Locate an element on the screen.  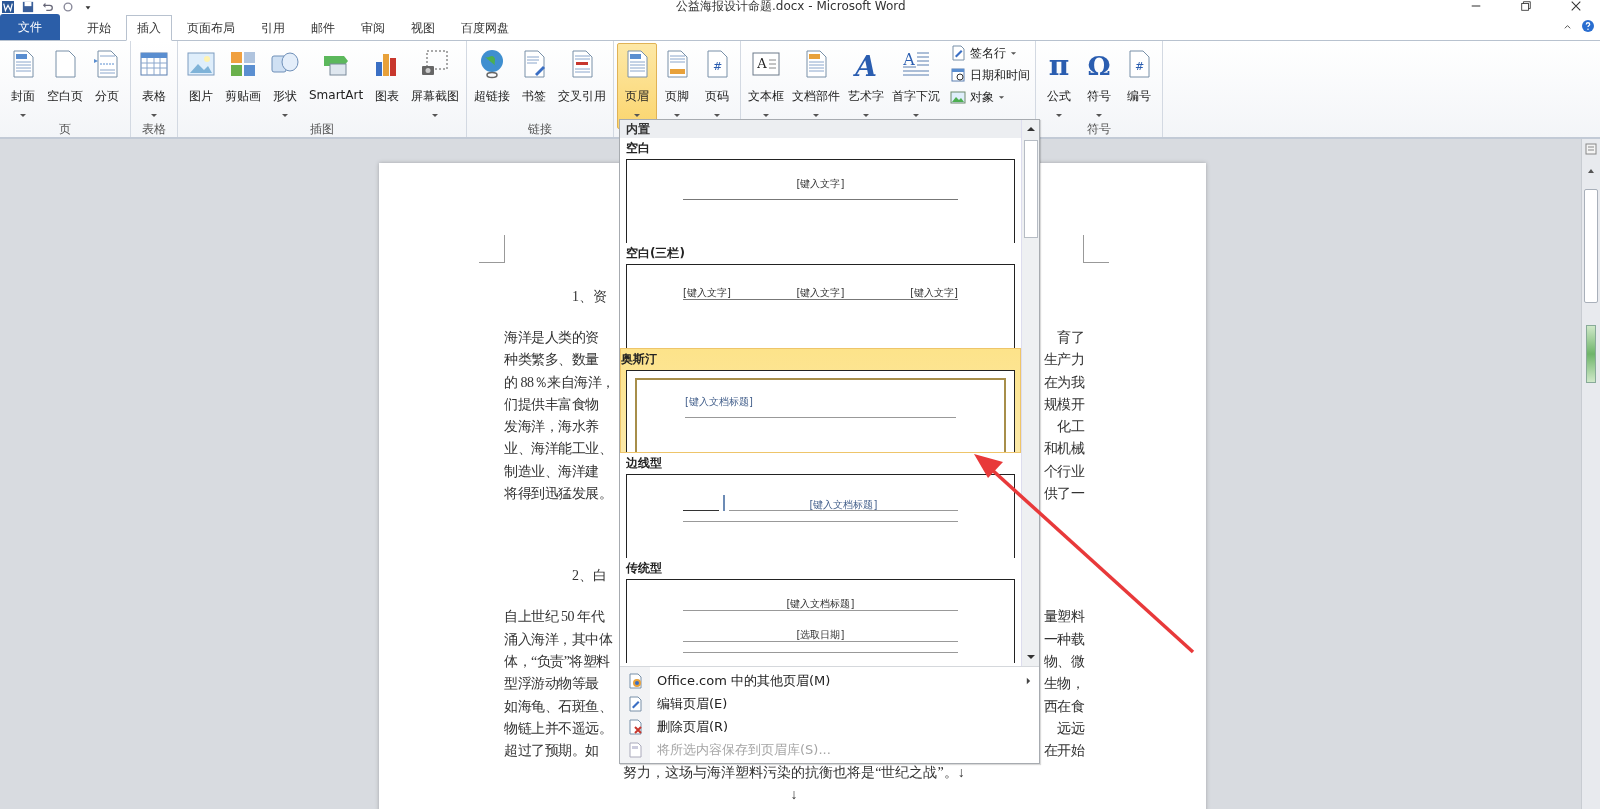
gallery-item: 空白 [键入文字] is located at coordinates (820, 190).